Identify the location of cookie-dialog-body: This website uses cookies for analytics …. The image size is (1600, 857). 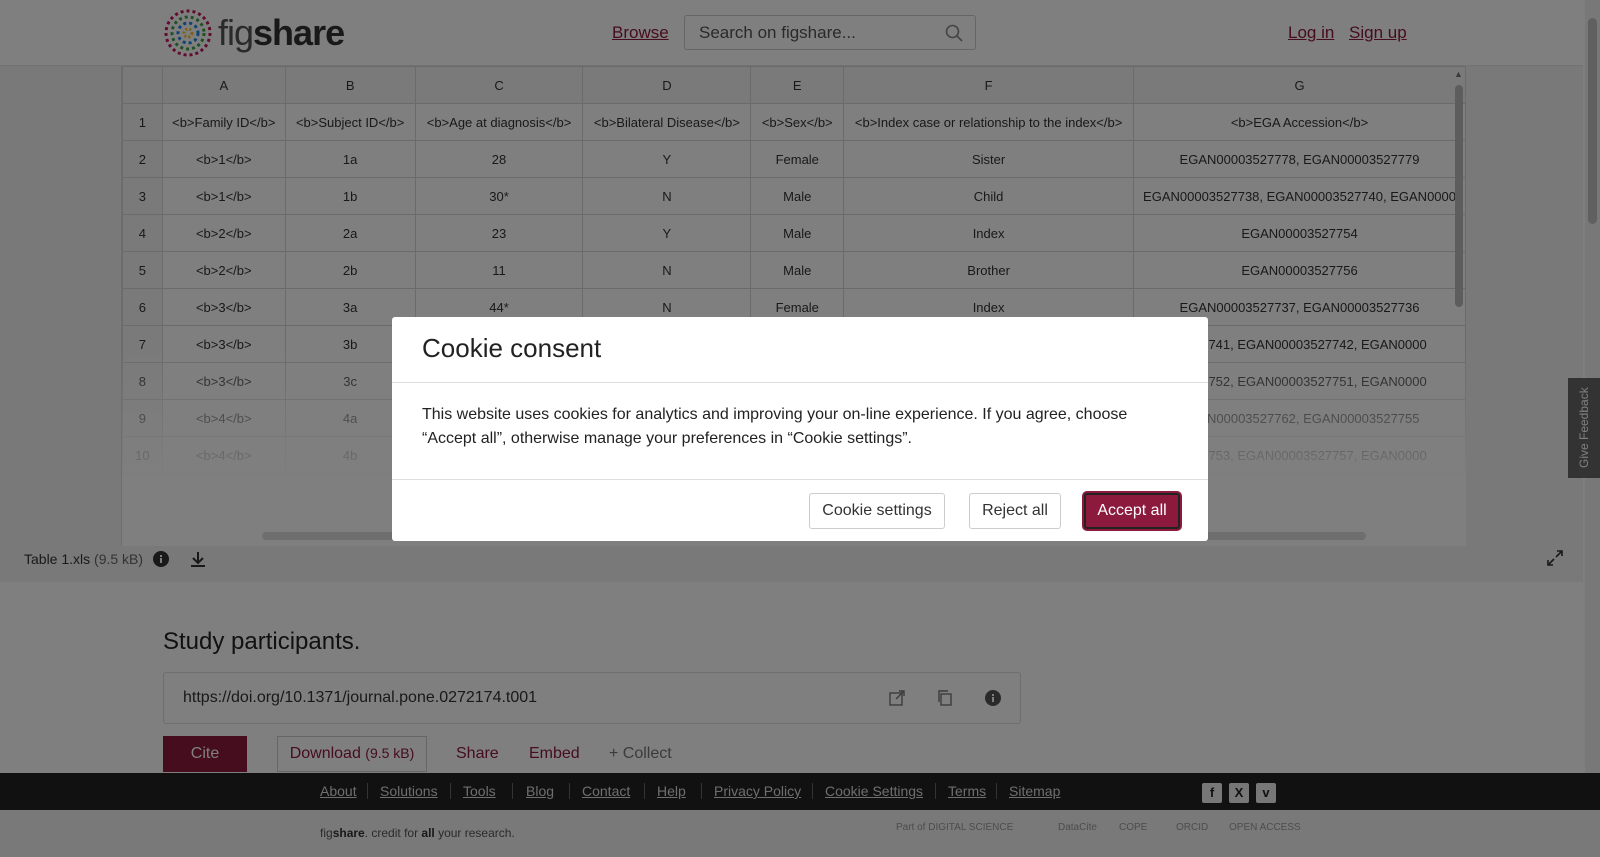
(775, 426).